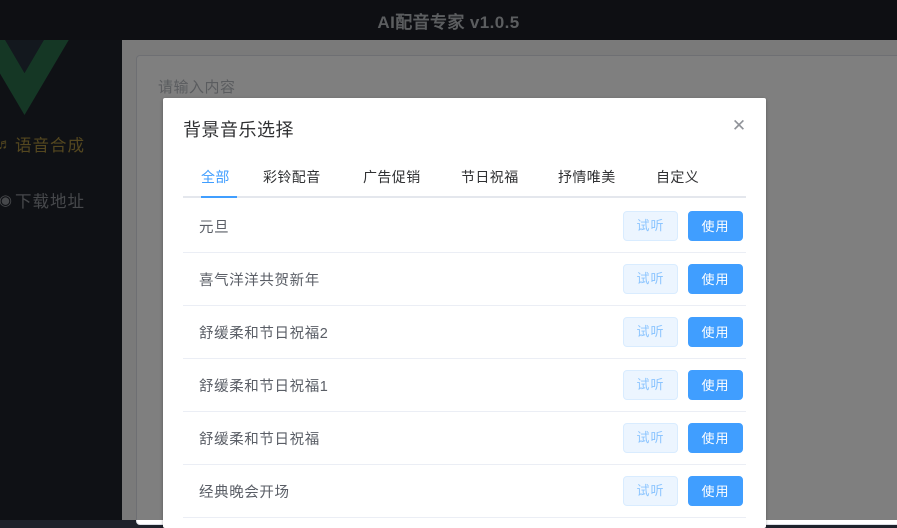 The width and height of the screenshot is (897, 528). What do you see at coordinates (259, 280) in the screenshot?
I see `music-title: 喜气洋洋共贺新年` at bounding box center [259, 280].